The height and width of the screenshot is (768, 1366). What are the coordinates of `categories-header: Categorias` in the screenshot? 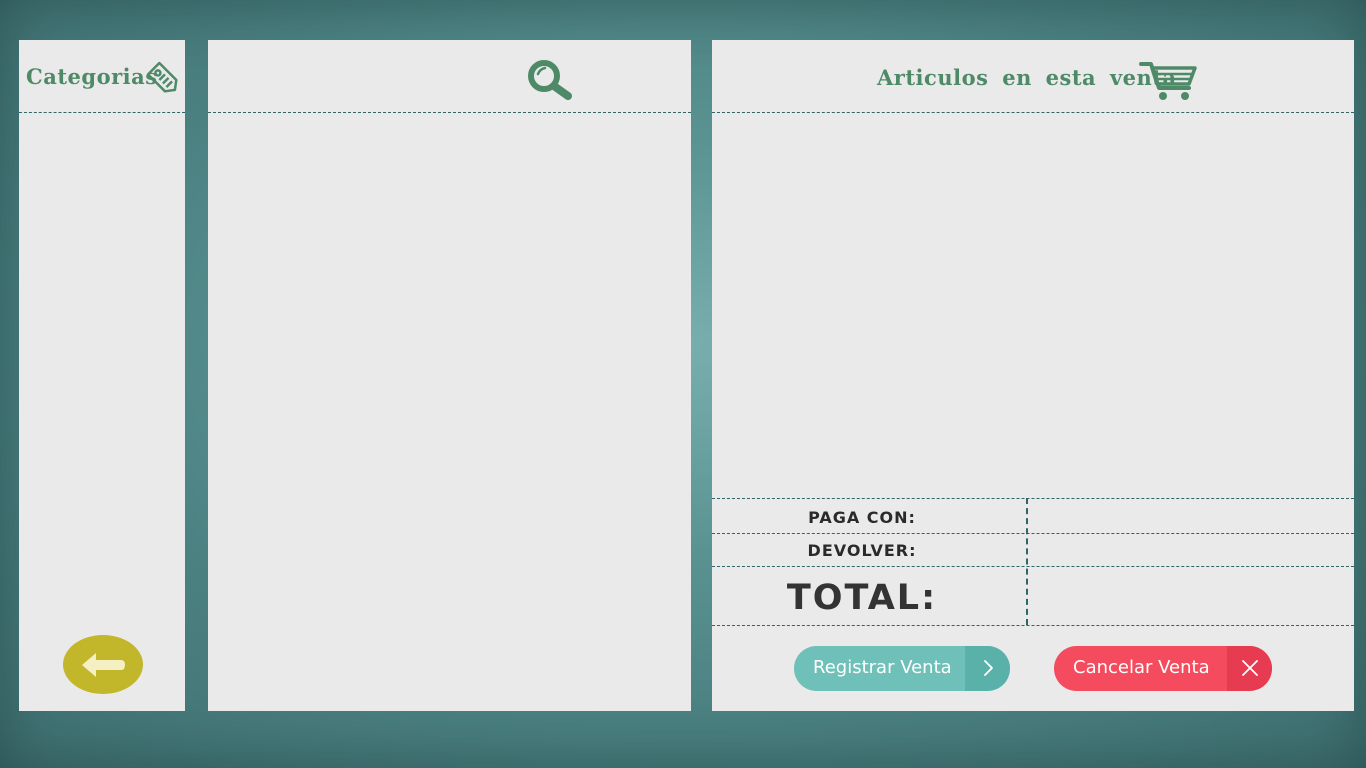 It's located at (102, 76).